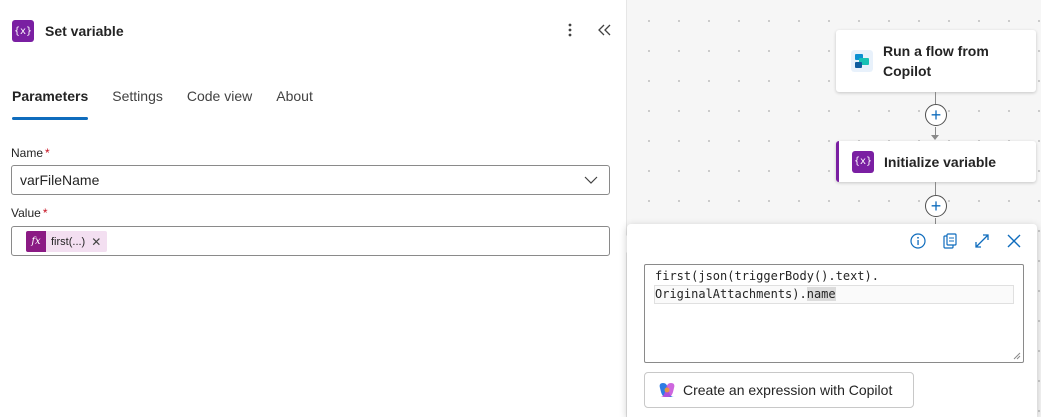 The image size is (1041, 417). I want to click on expand-icon, so click(982, 241).